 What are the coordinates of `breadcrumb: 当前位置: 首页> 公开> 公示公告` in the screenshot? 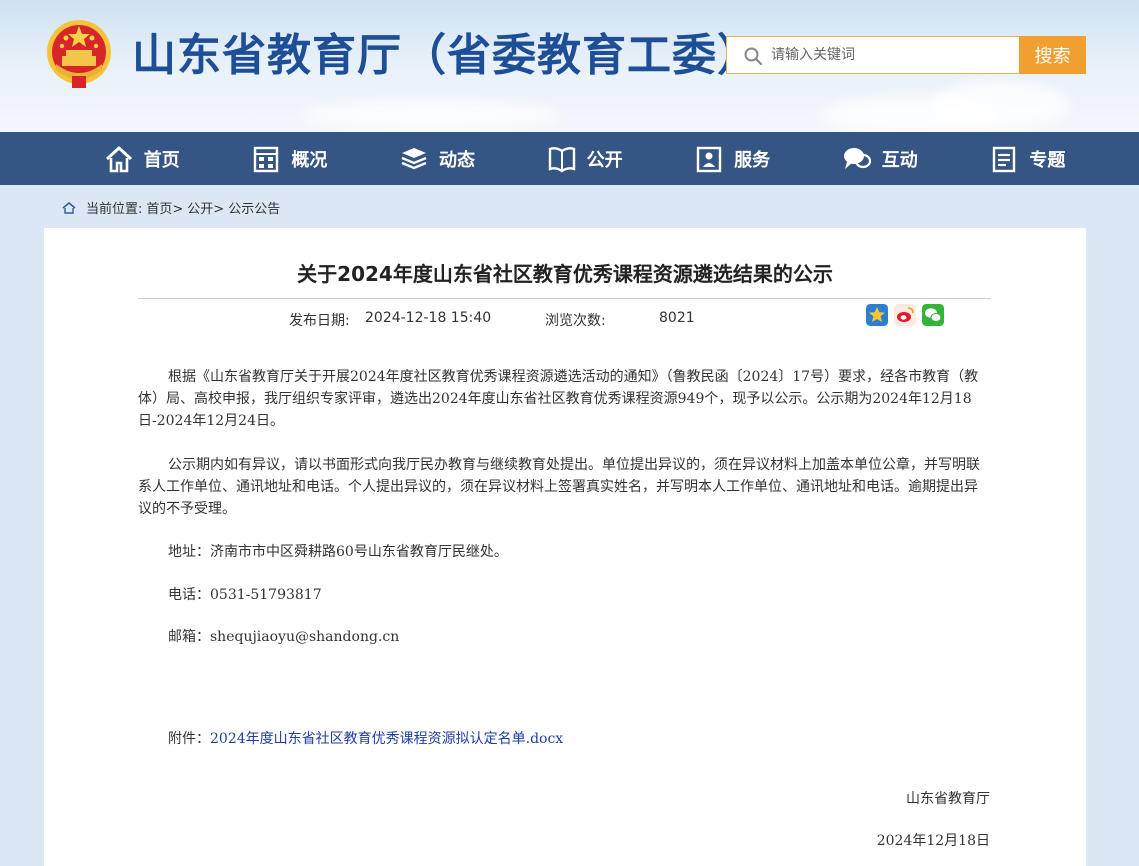 It's located at (173, 207).